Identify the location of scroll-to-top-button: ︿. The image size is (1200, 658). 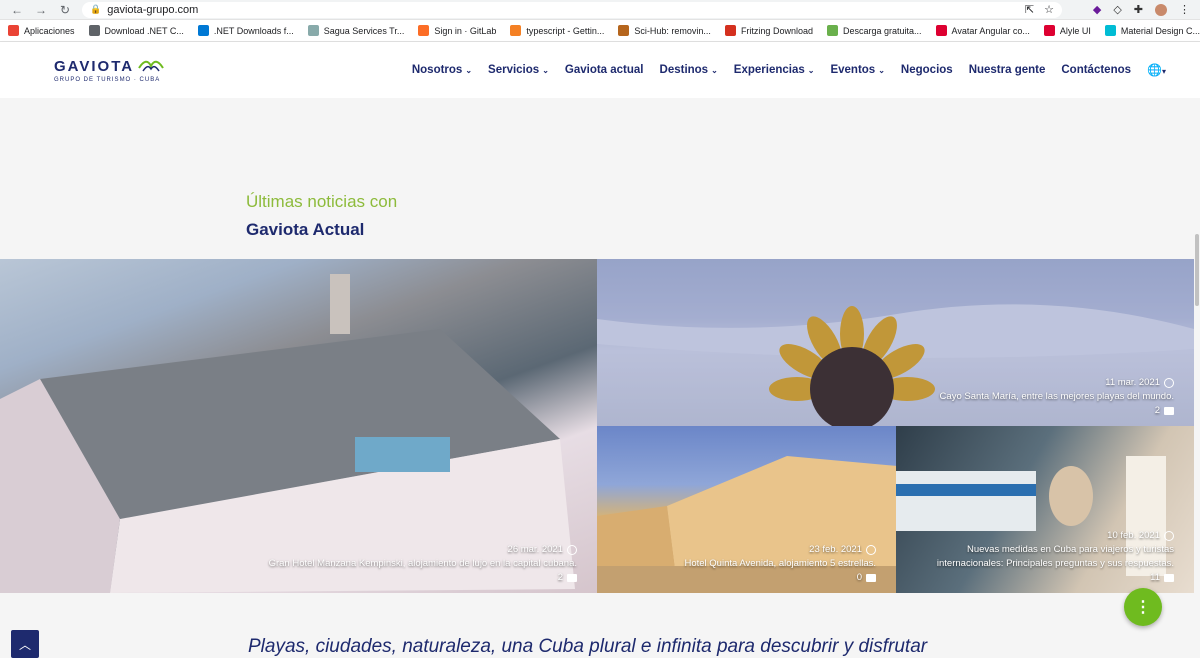
(25, 644).